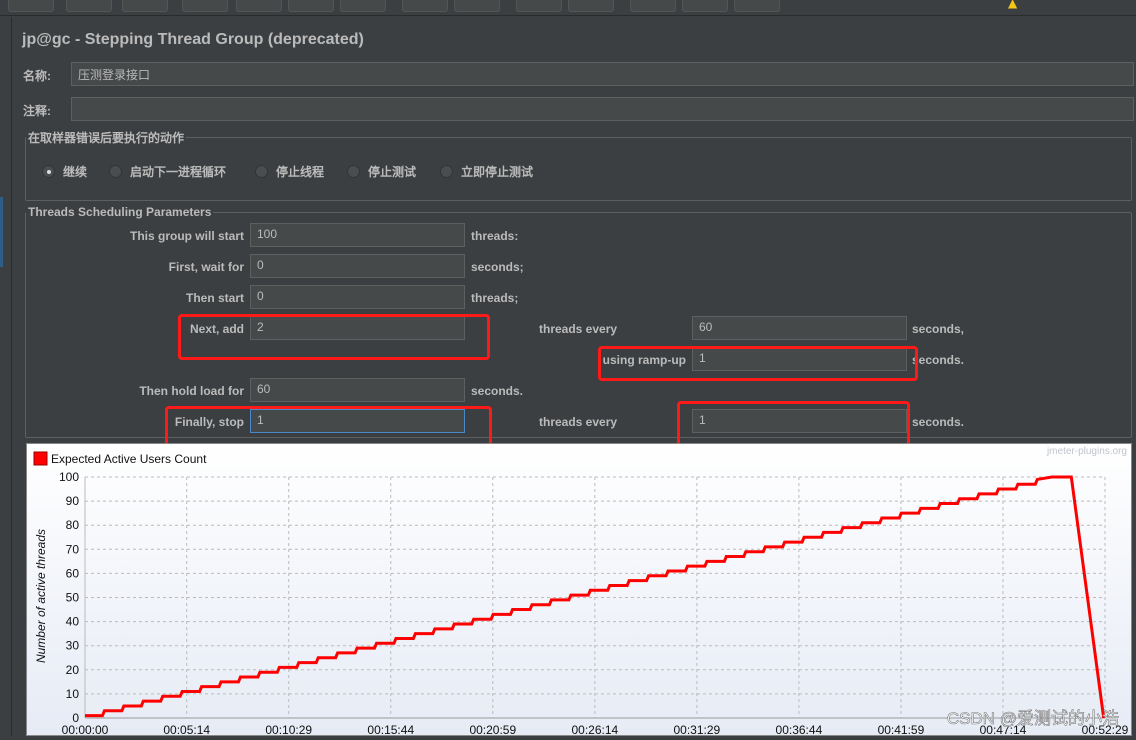 This screenshot has width=1136, height=740. I want to click on x-tick-label: 00:31:29, so click(697, 730).